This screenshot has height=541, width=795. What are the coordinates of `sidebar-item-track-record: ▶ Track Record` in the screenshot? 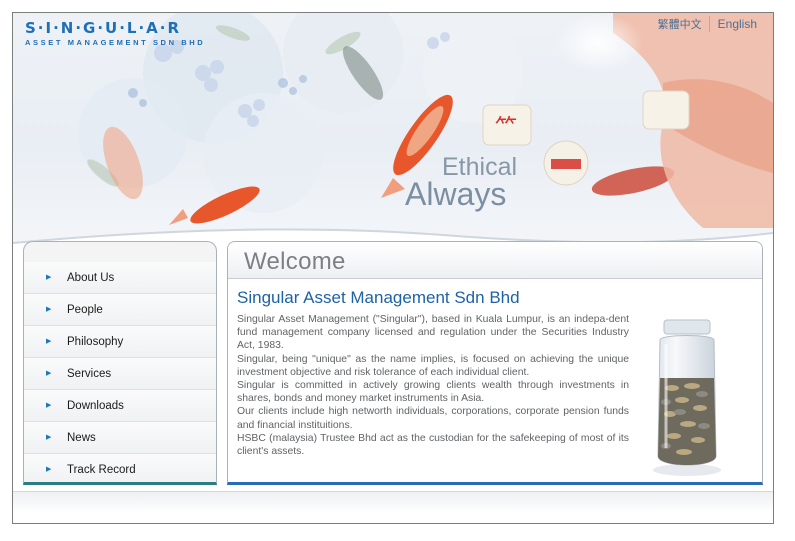 It's located at (120, 468).